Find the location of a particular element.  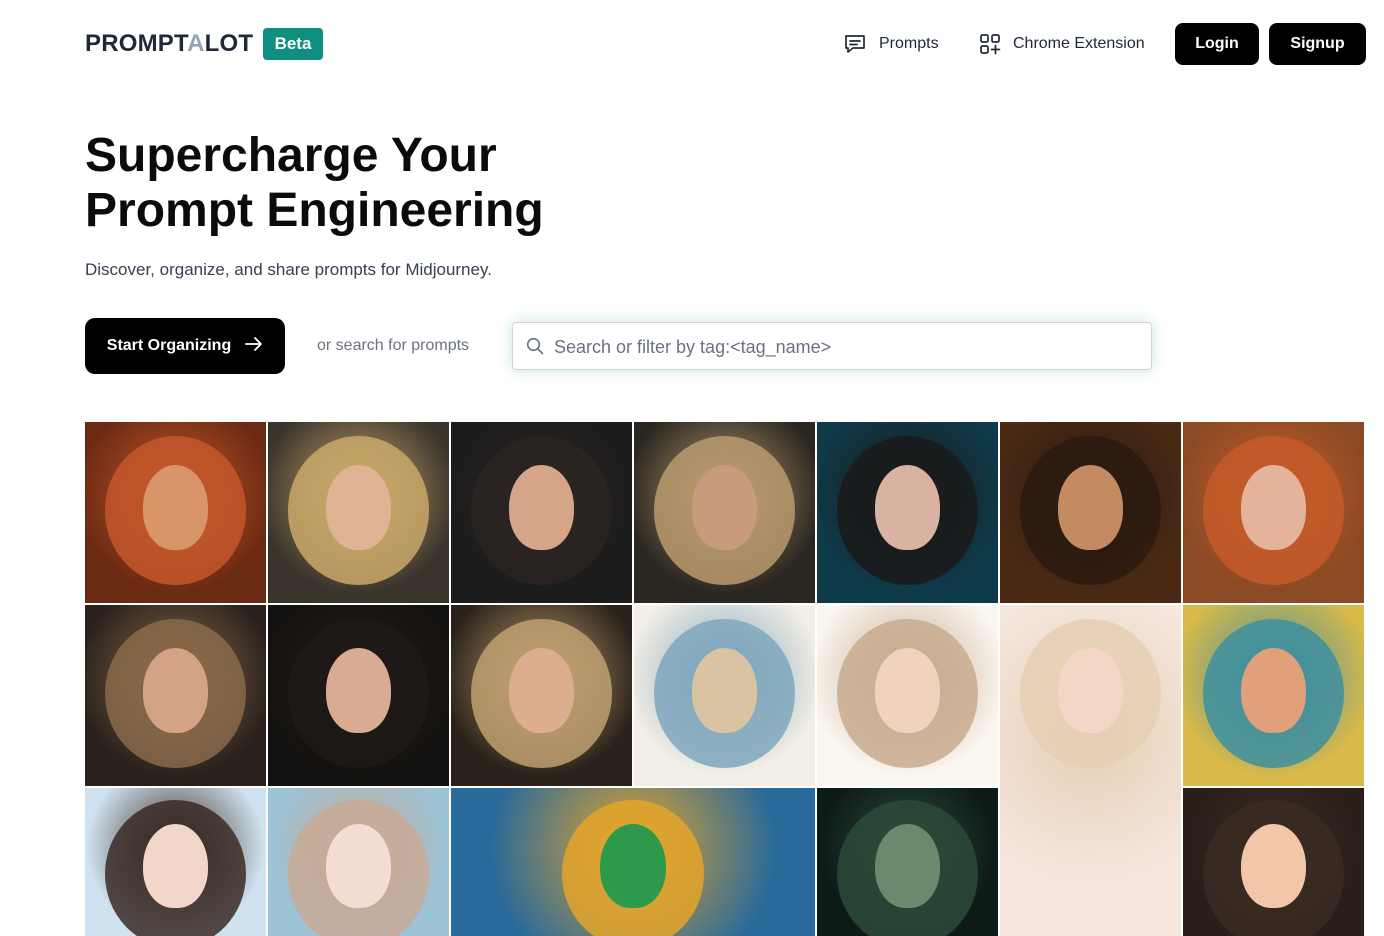

gallery-image-anime-girl-red-shirt is located at coordinates (175, 862).